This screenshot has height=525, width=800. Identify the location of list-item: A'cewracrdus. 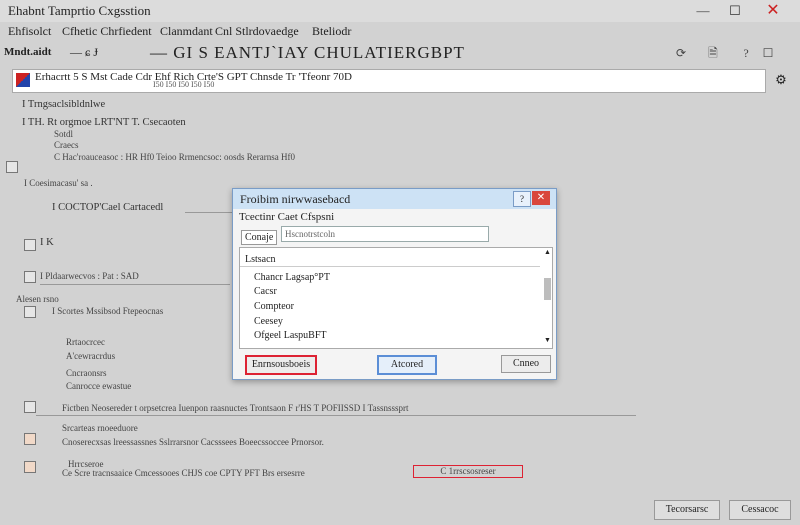
(90, 356).